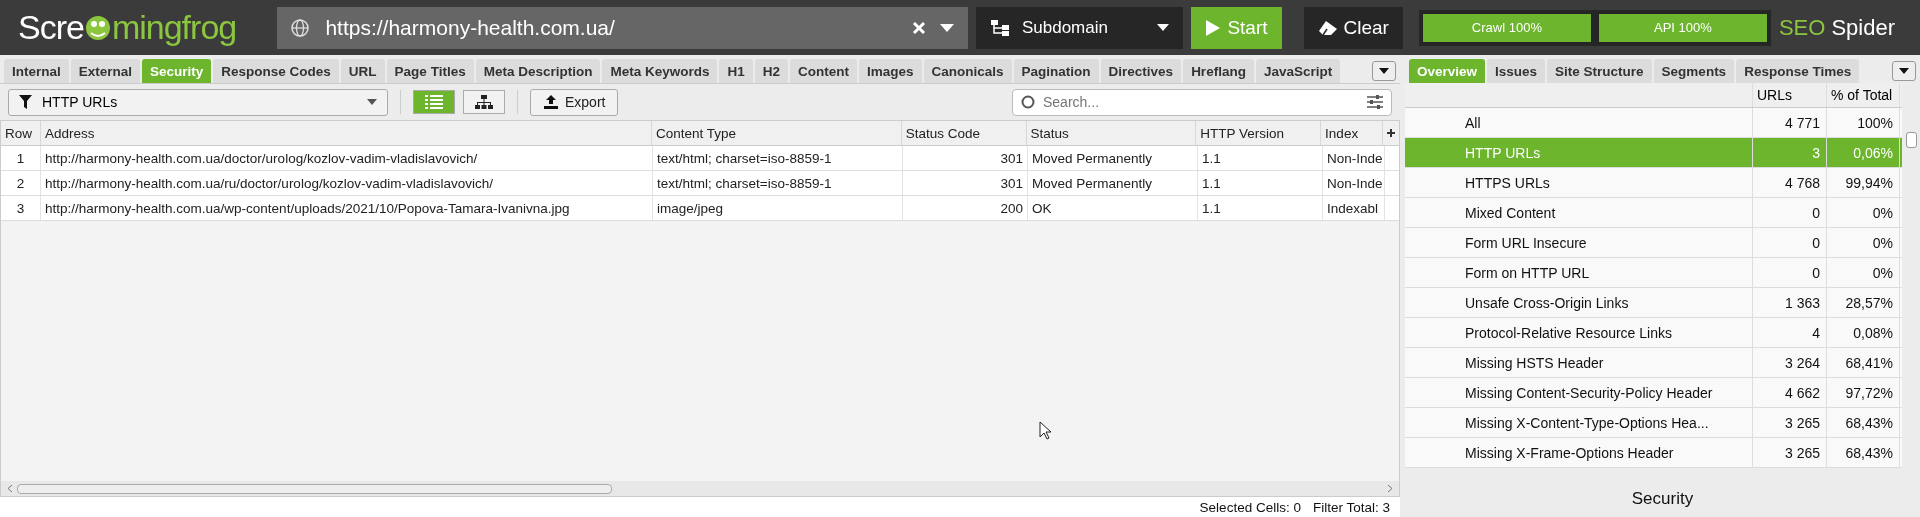  I want to click on overview-row: Missing X-Frame-Options Header 3 265 68,43%, so click(1653, 453).